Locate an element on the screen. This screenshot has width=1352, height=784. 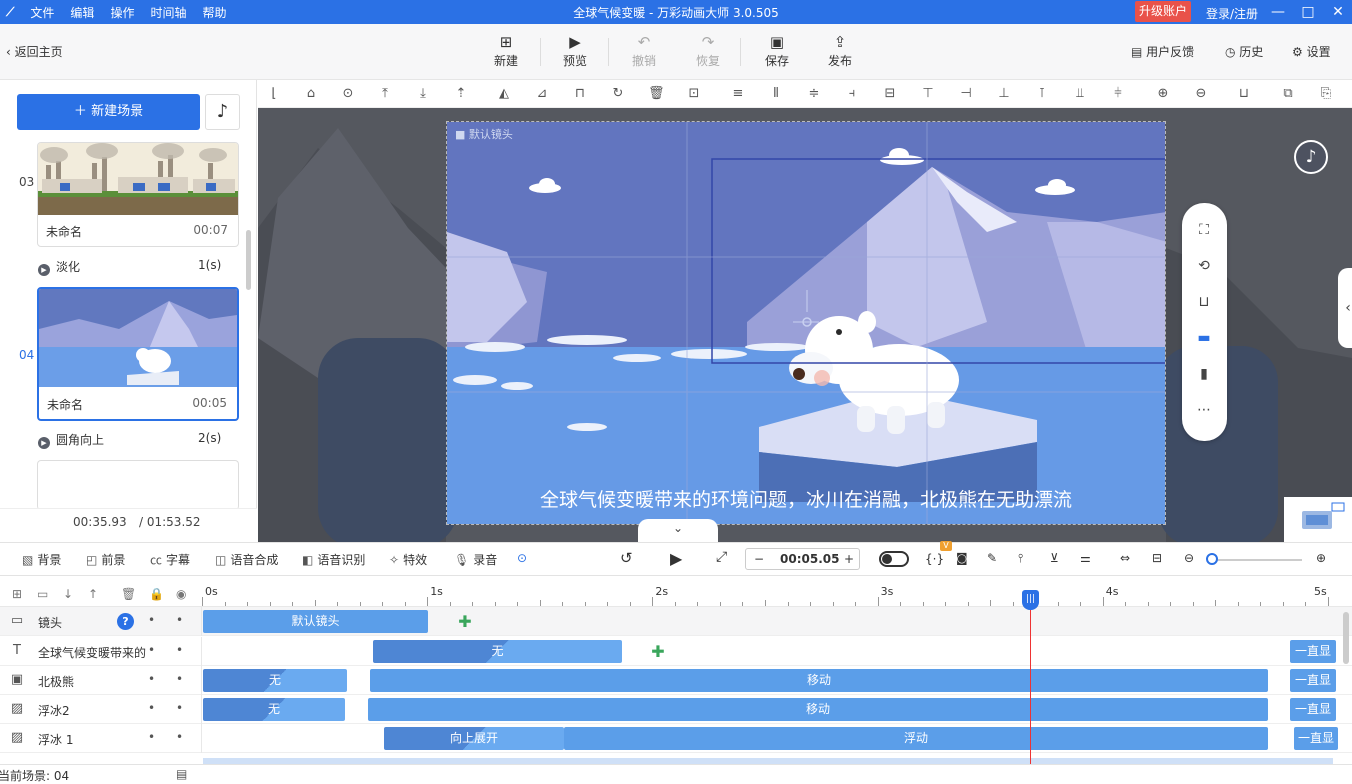
add-folder-icon: ⊞ is located at coordinates (17, 594).